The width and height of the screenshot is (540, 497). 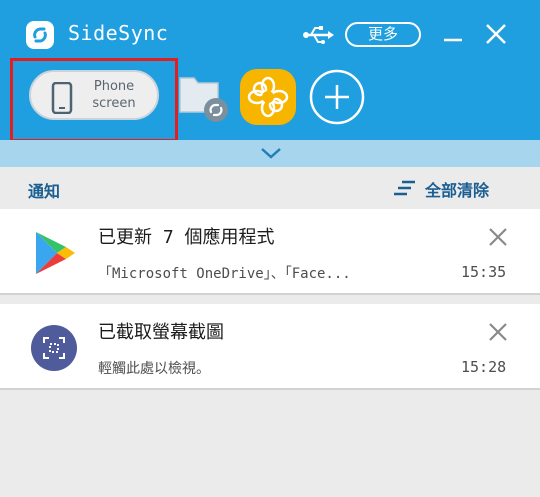 I want to click on minimize-icon, so click(x=453, y=35).